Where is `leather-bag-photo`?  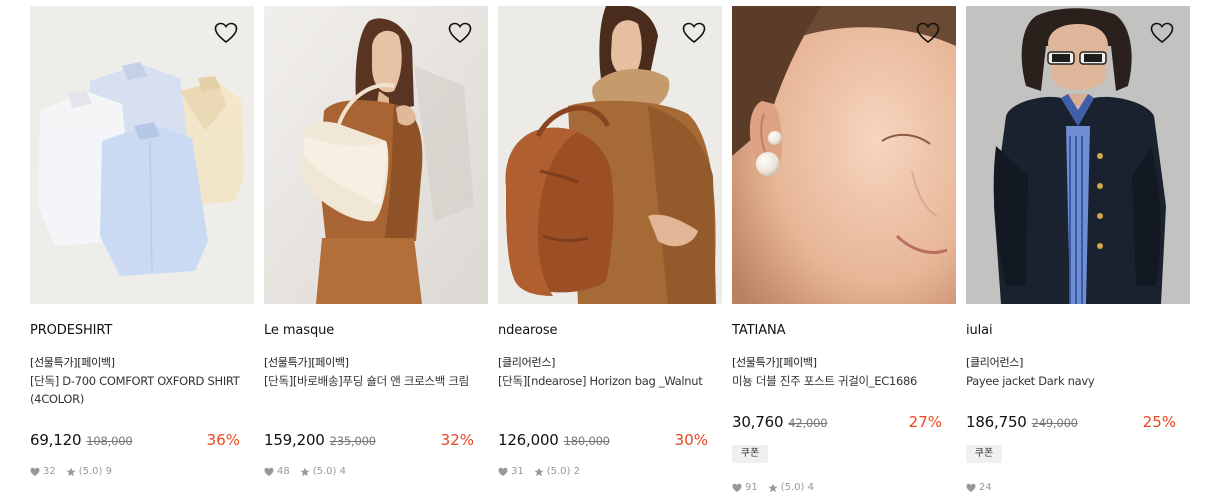
leather-bag-photo is located at coordinates (610, 155).